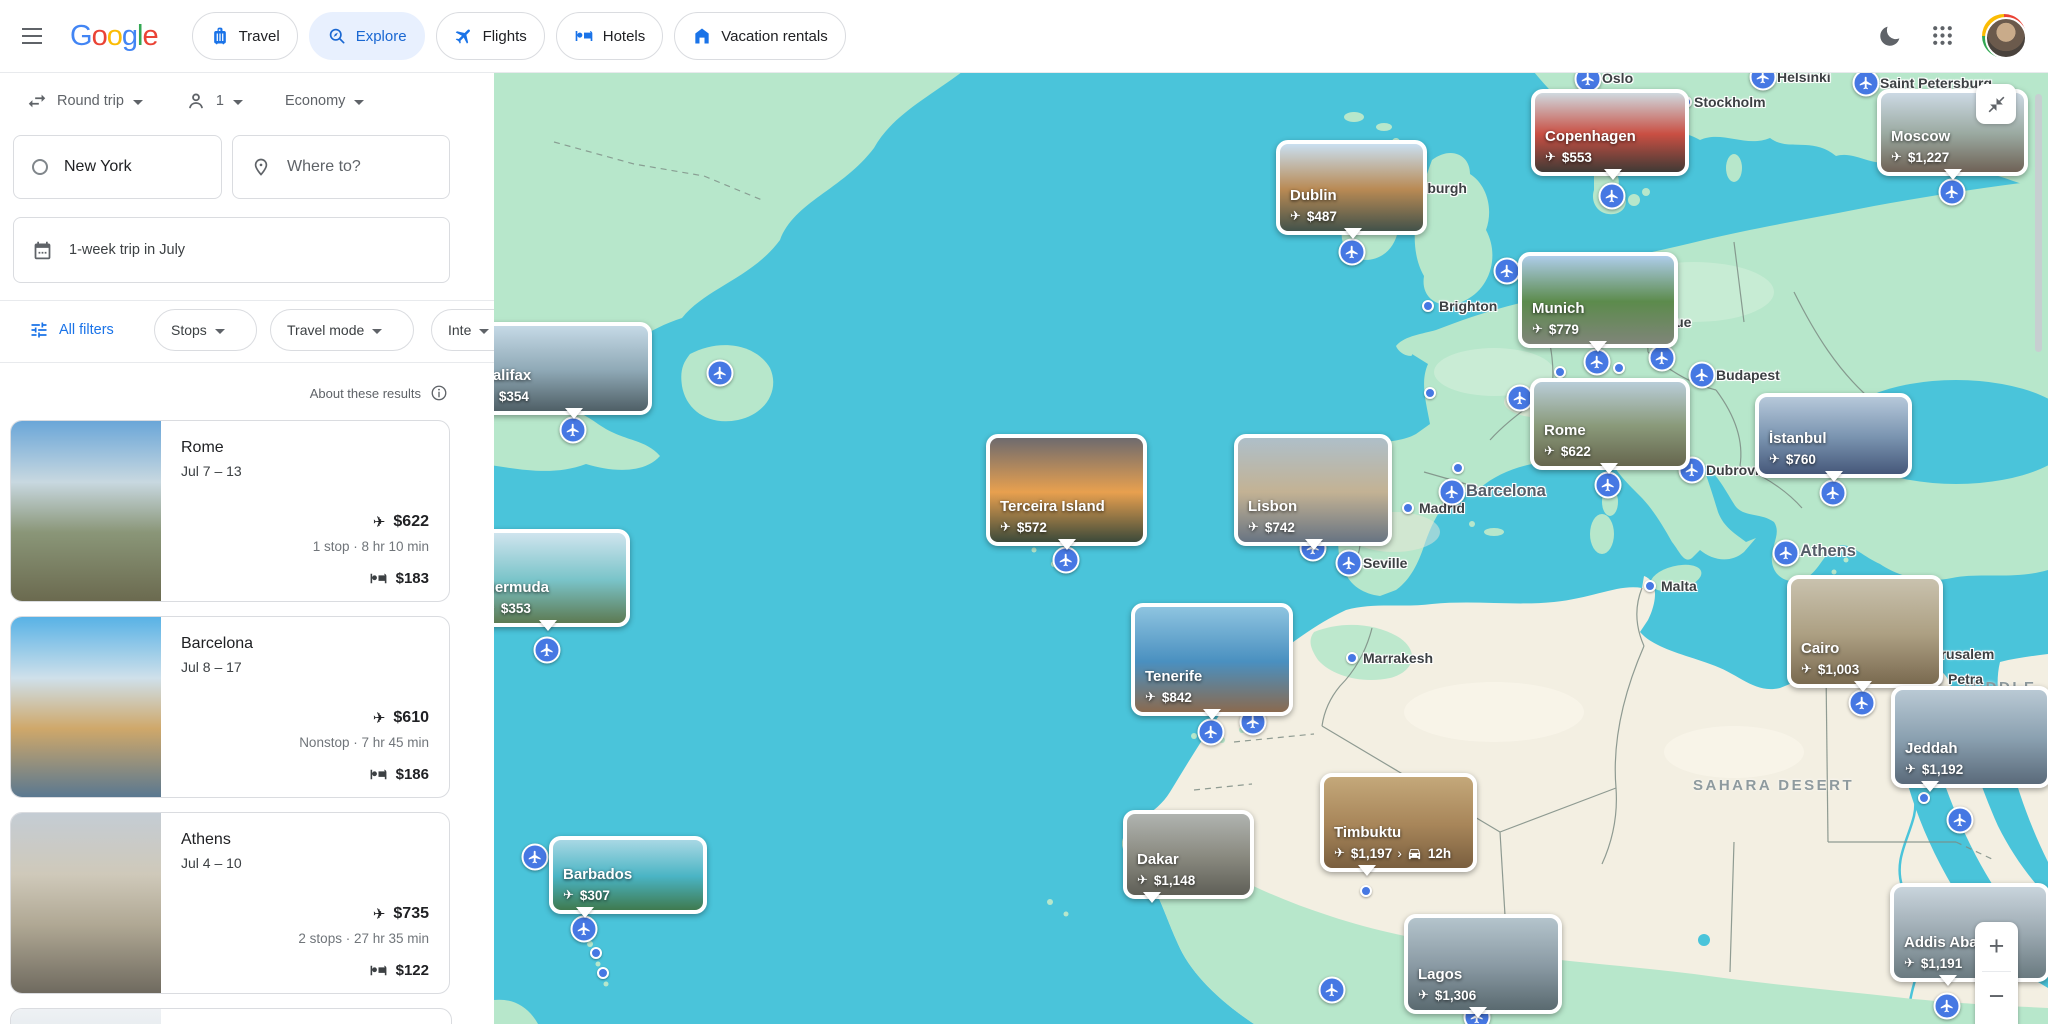  Describe the element at coordinates (1969, 934) in the screenshot. I see `map-marker-addis-ababa: Addis Ababa ✈ $1,191` at that location.